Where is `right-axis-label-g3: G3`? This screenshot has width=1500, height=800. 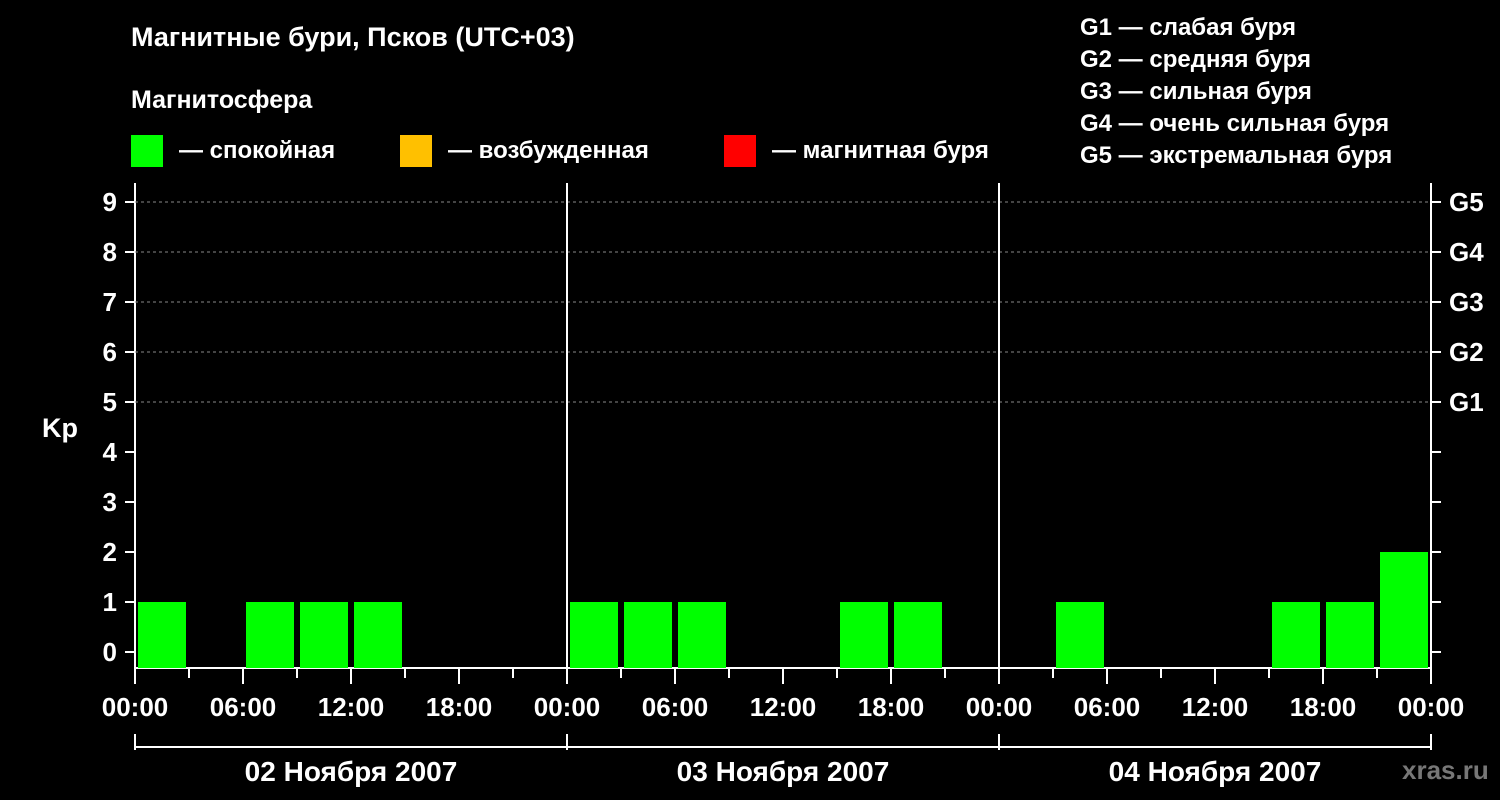
right-axis-label-g3: G3 is located at coordinates (1466, 302).